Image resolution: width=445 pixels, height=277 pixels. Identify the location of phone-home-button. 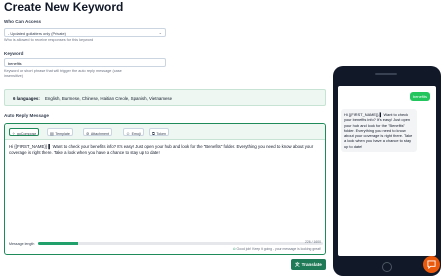
(387, 267).